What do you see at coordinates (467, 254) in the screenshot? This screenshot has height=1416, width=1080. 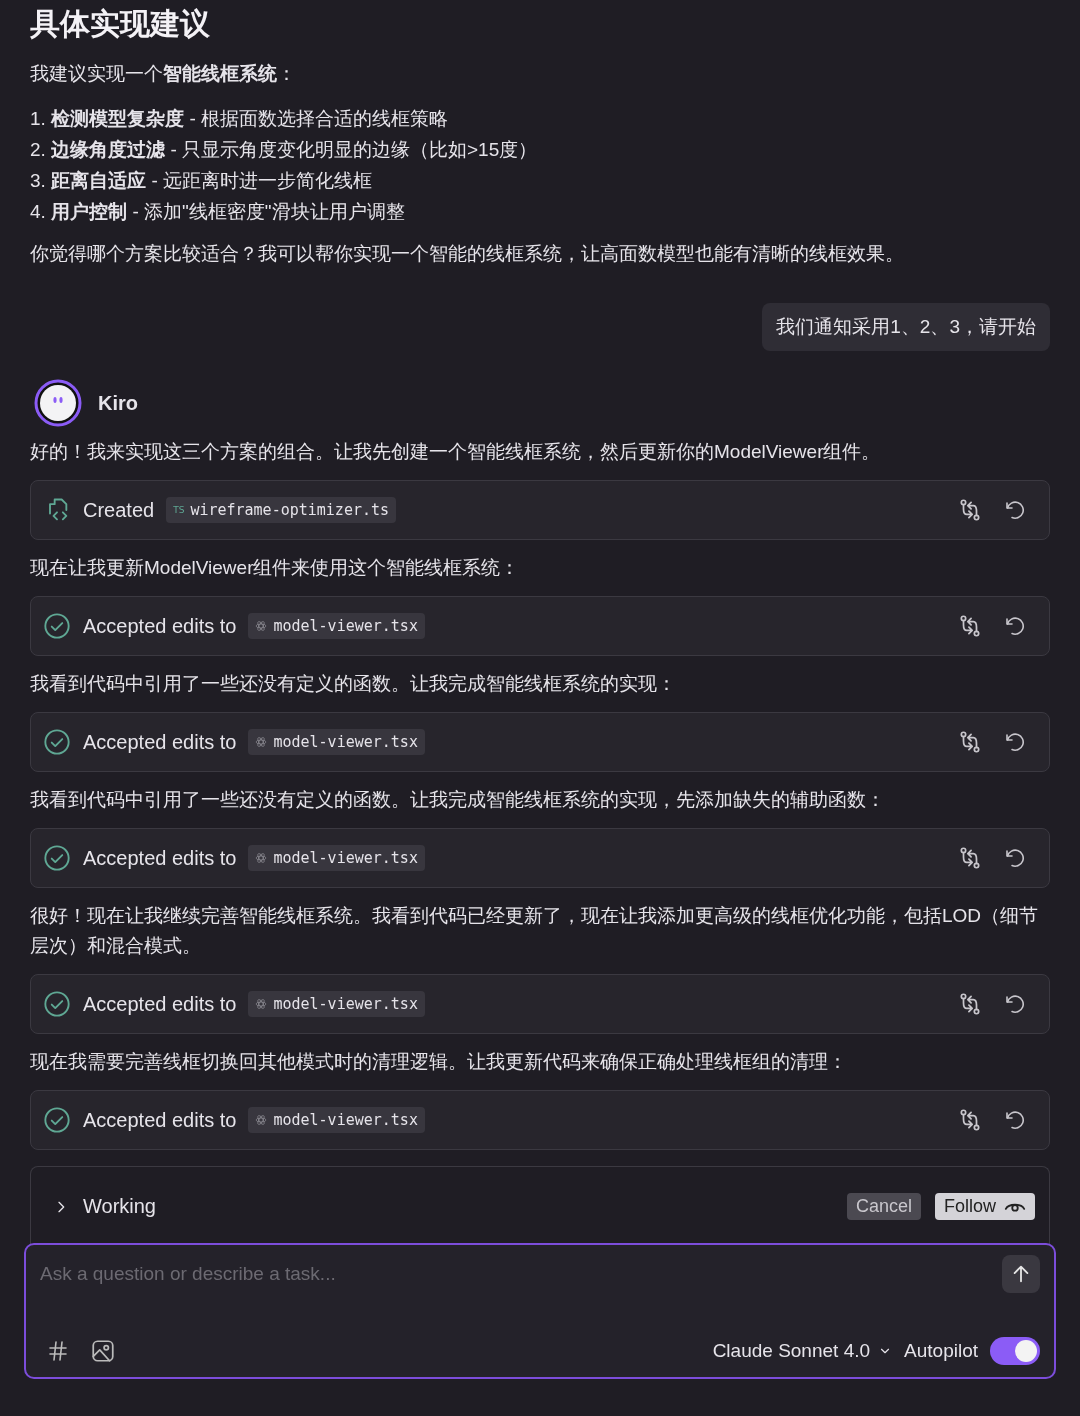 I see `question-text: 你觉得哪个方案比较适合？我可以帮你实现一个智能的线框系统，让高面数模型也能有清晰的线框效果。` at bounding box center [467, 254].